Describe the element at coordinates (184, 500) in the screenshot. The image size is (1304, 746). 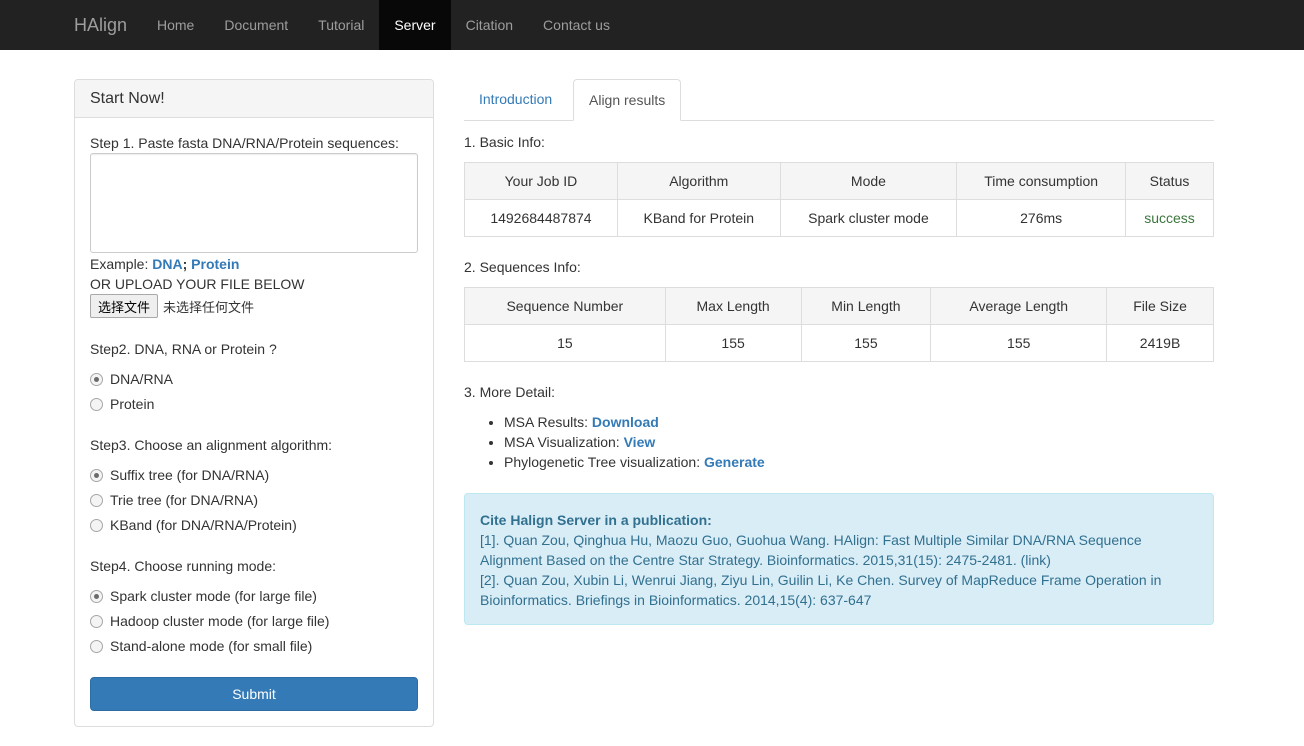
I see `radio-label: Trie tree (for DNA/RNA)` at that location.